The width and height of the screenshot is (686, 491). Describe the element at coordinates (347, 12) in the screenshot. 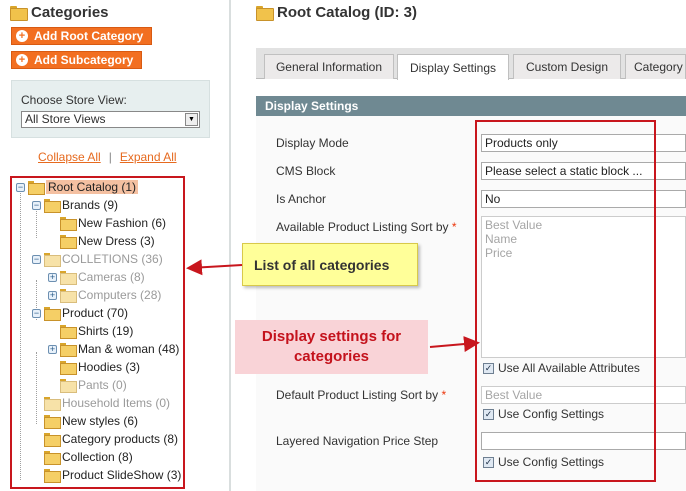

I see `page-title: Root Catalog (ID: 3)` at that location.